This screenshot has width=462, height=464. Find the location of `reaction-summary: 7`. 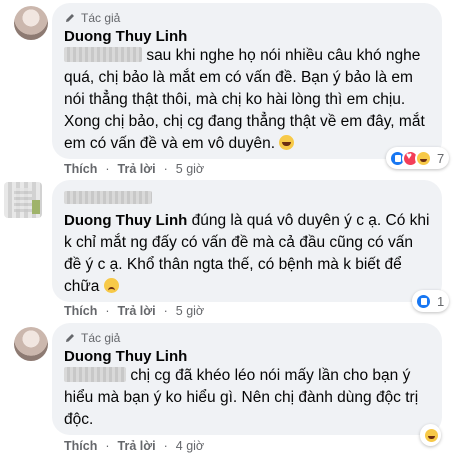

reaction-summary: 7 is located at coordinates (418, 158).